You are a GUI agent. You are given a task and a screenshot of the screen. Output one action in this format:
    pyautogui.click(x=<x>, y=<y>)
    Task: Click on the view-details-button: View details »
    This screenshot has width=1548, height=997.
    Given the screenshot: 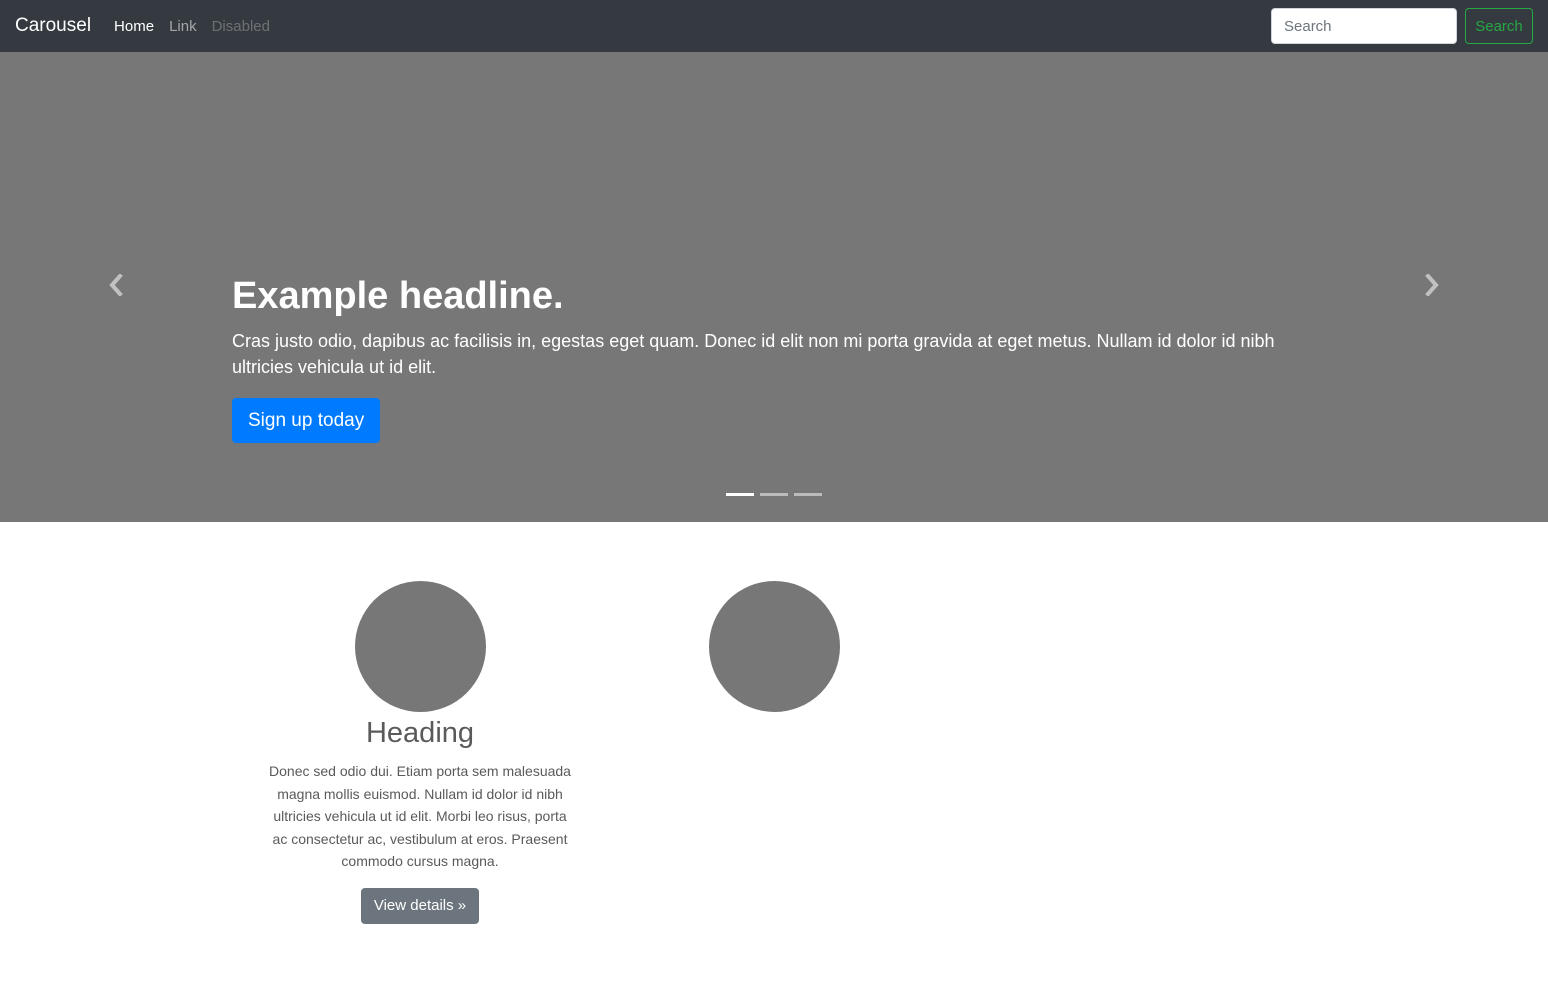 What is the action you would take?
    pyautogui.click(x=420, y=905)
    